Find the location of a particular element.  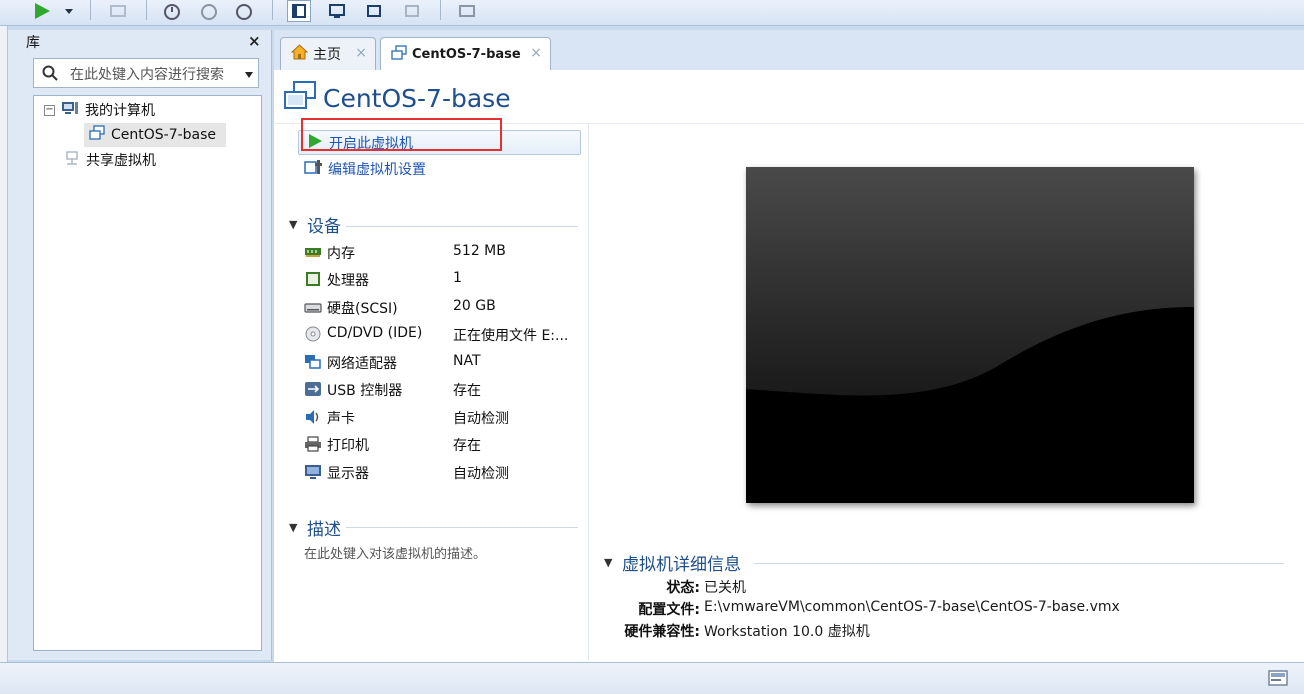

device-name: 网络适配器 is located at coordinates (362, 364).